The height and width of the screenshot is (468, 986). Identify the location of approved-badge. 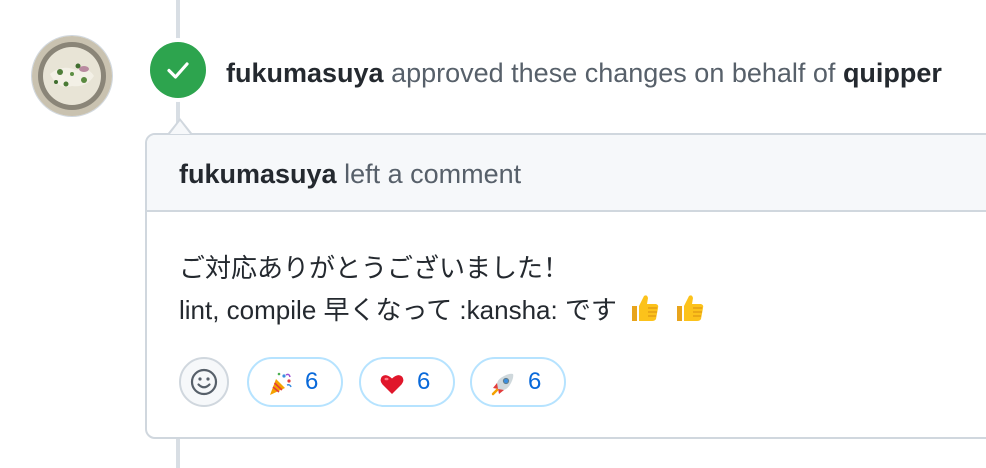
(178, 70).